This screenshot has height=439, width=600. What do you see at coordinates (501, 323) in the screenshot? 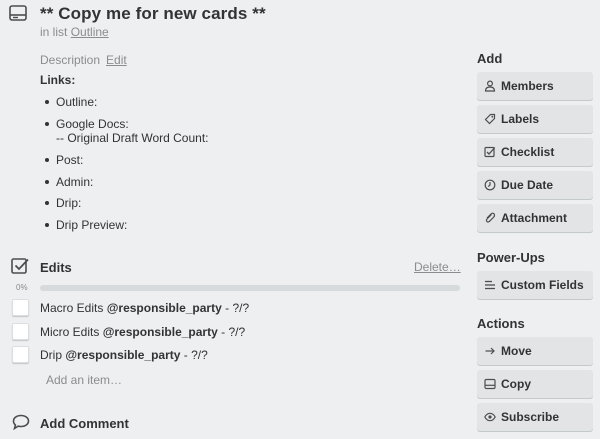
I see `actions-heading: Actions` at bounding box center [501, 323].